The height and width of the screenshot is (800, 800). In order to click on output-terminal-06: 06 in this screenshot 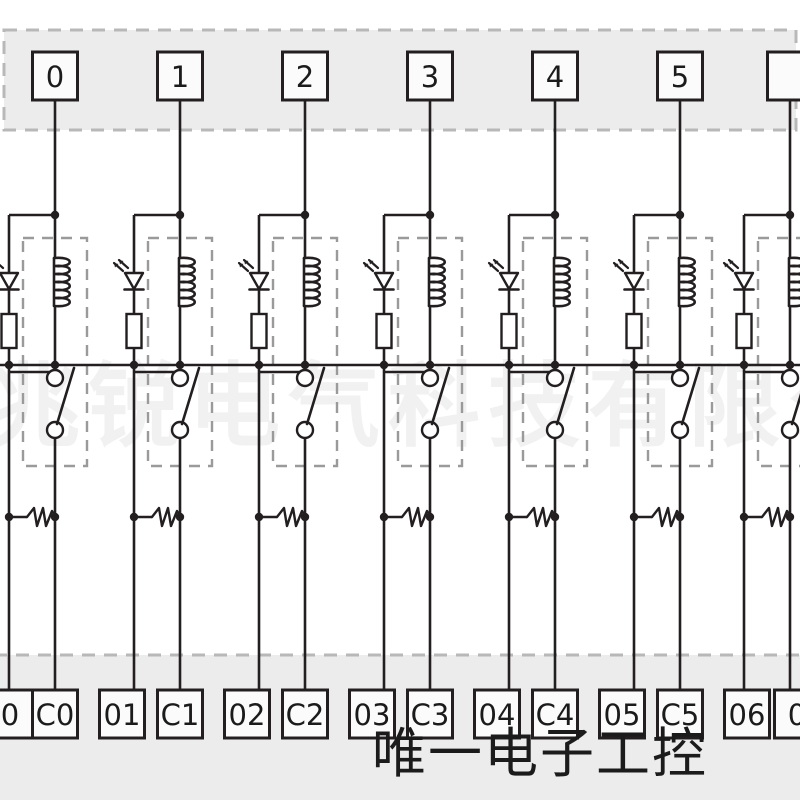, I will do `click(747, 714)`.